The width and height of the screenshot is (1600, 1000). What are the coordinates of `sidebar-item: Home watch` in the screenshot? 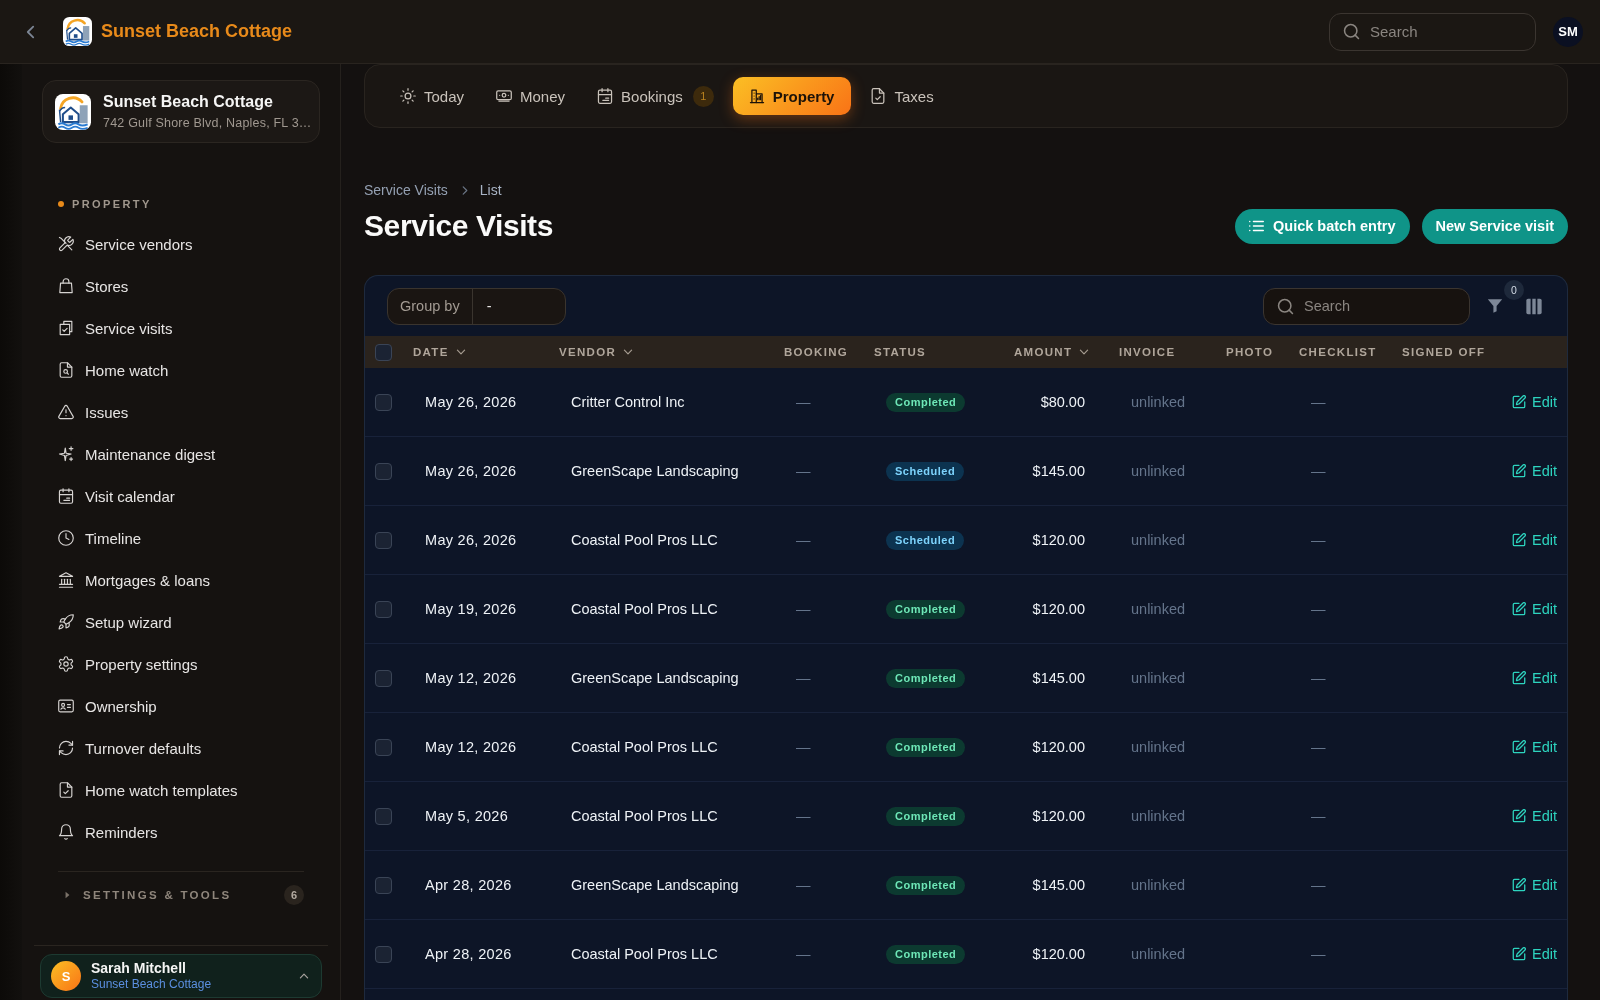 It's located at (181, 370).